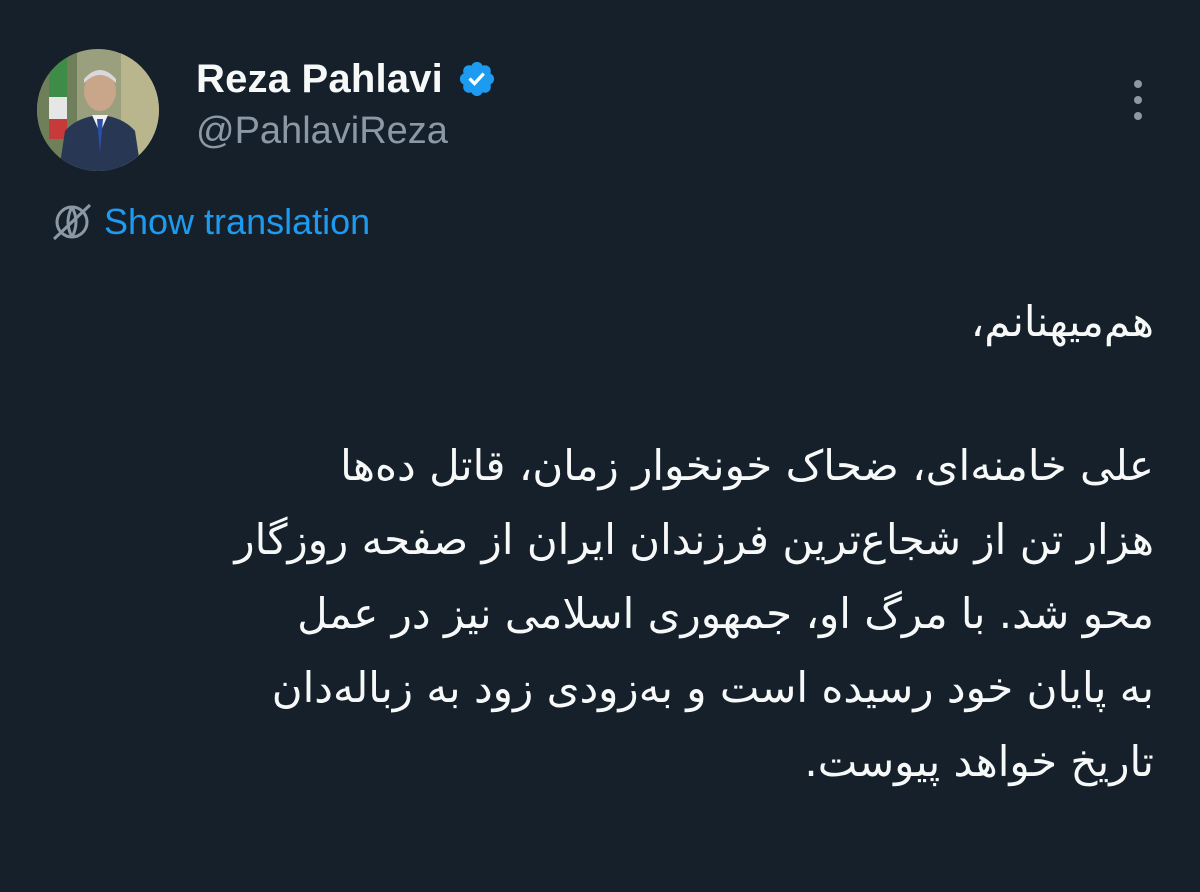  I want to click on translate-globe-icon, so click(72, 222).